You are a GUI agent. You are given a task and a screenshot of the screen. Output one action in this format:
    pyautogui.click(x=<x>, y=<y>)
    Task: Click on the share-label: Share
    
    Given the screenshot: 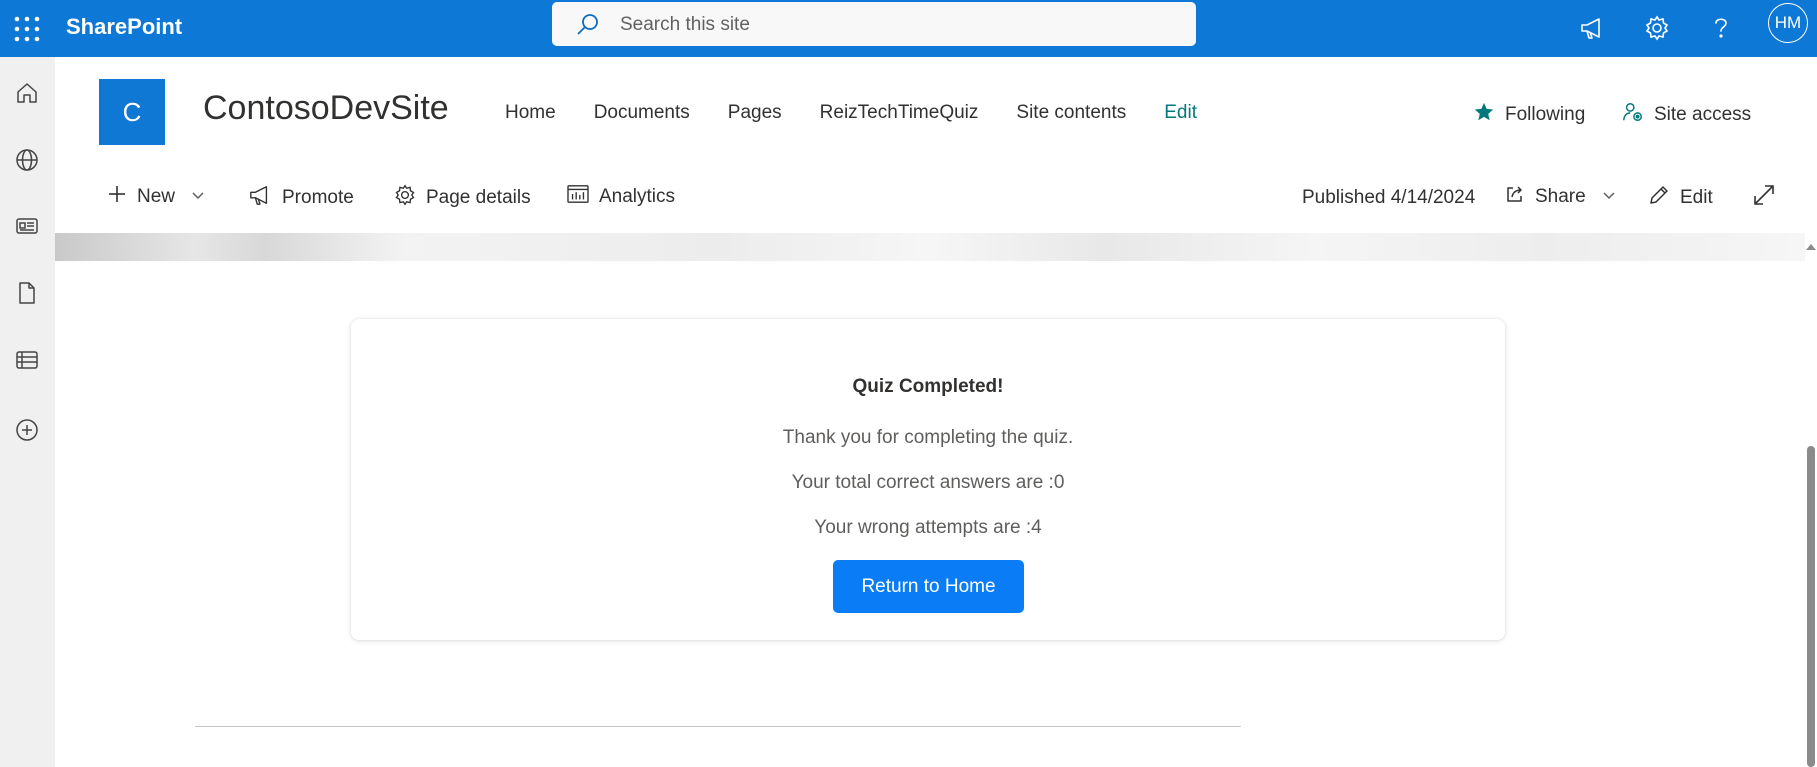 What is the action you would take?
    pyautogui.click(x=1560, y=196)
    